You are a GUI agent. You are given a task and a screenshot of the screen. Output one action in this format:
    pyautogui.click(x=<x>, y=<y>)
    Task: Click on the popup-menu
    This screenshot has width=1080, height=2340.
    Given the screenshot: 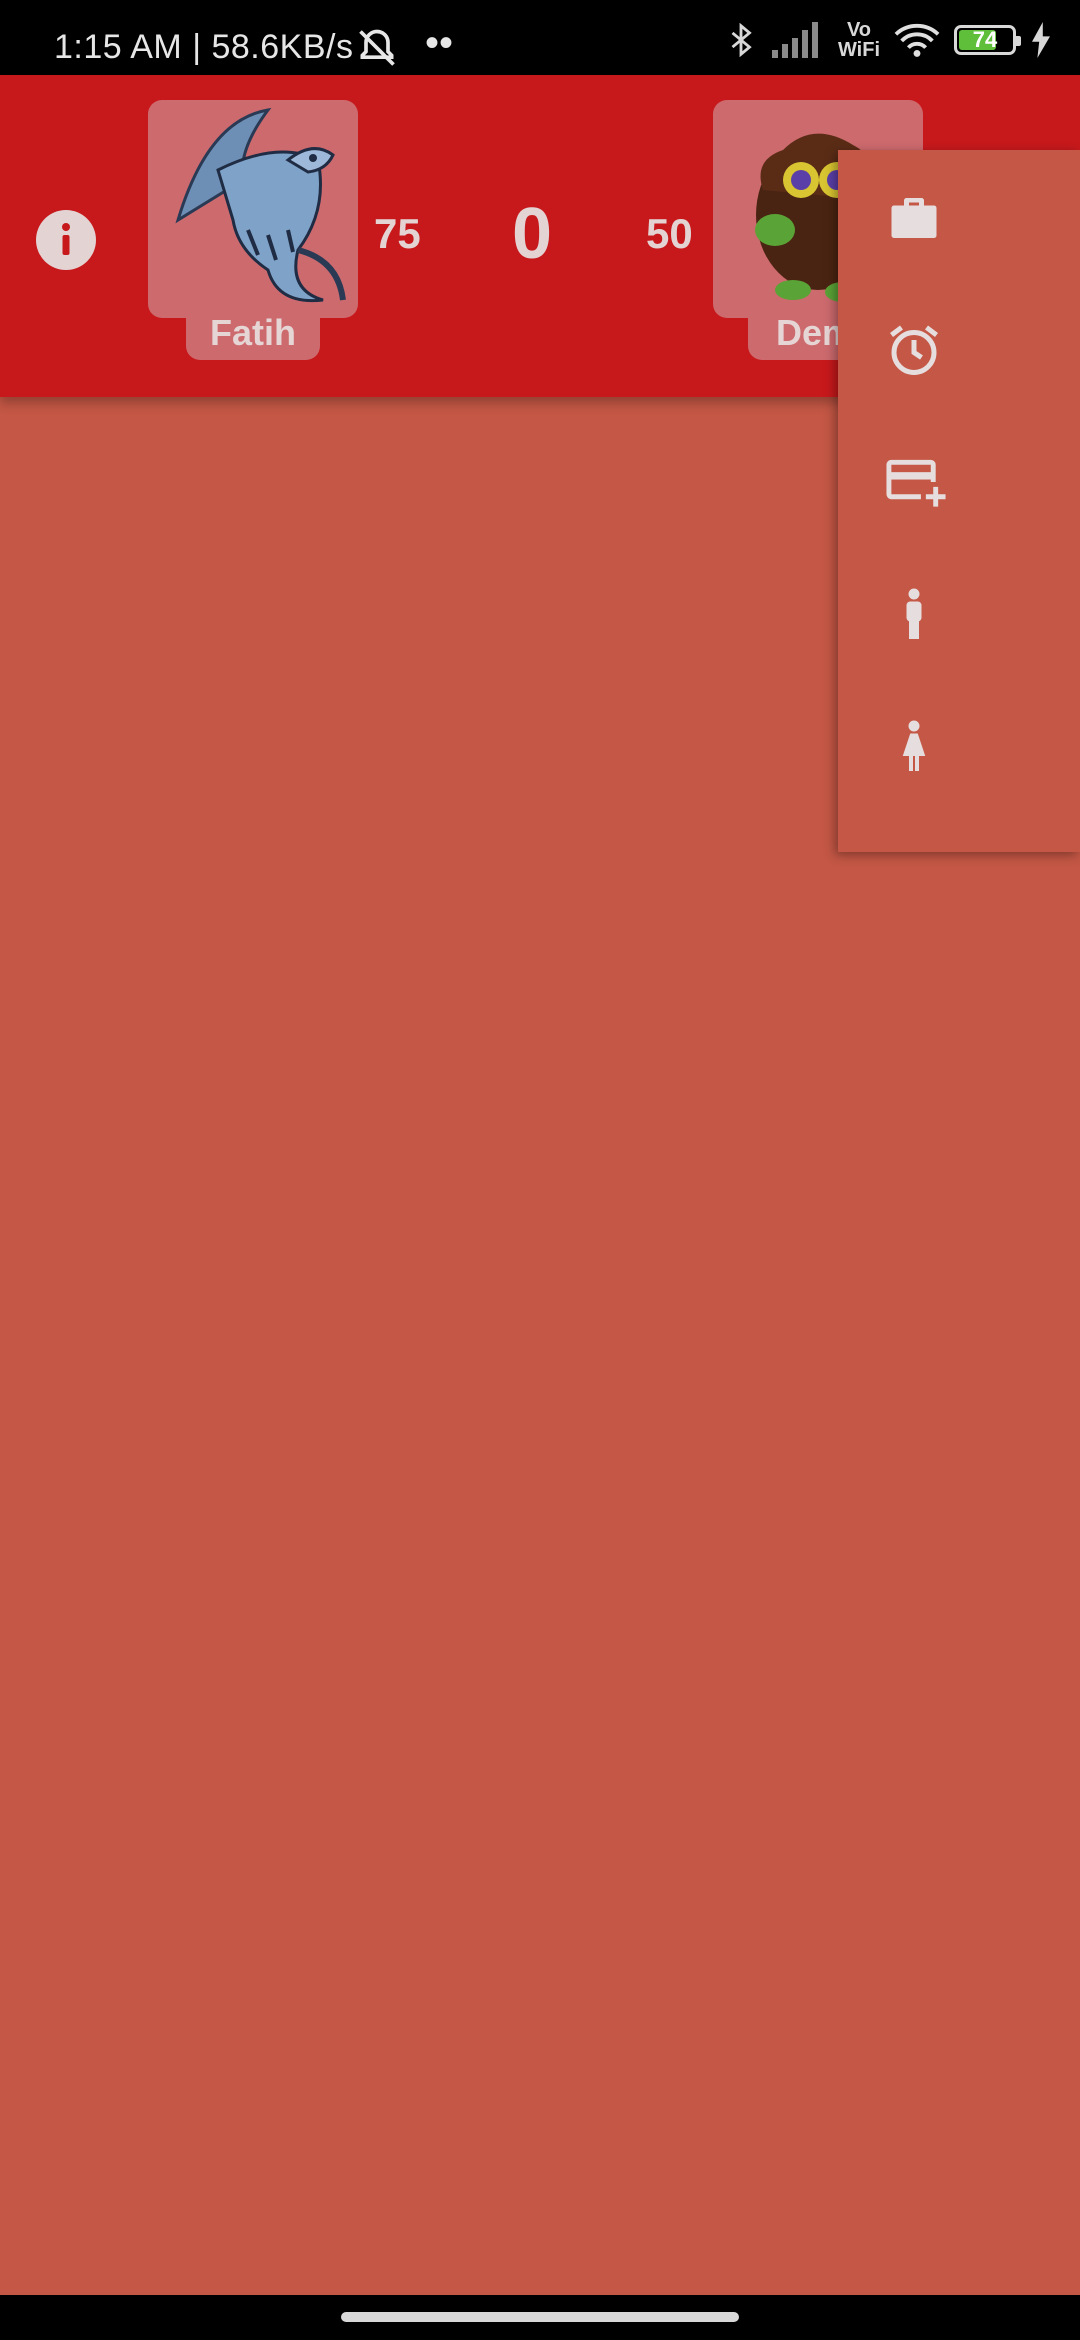 What is the action you would take?
    pyautogui.click(x=959, y=501)
    